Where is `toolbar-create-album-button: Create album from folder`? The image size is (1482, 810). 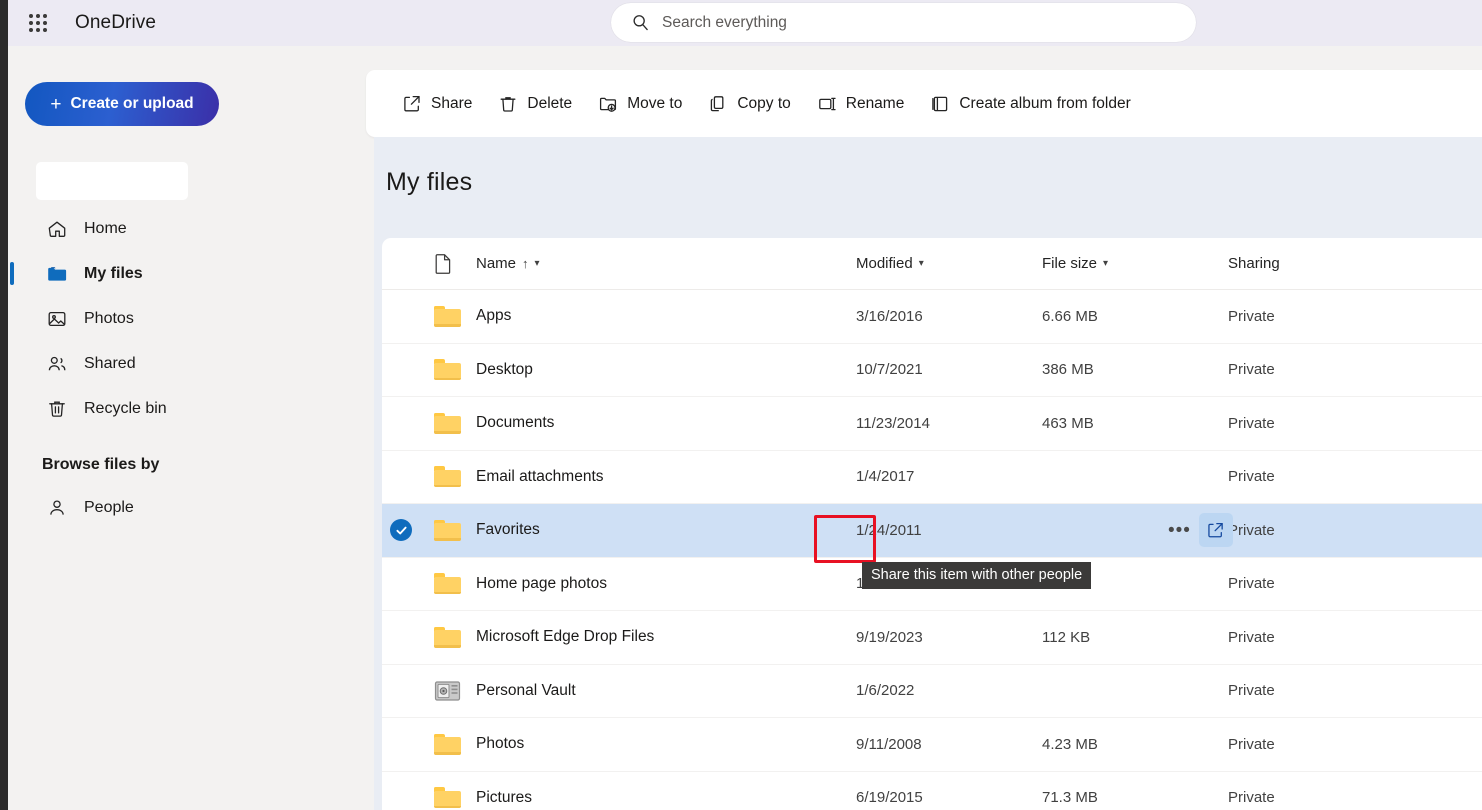 toolbar-create-album-button: Create album from folder is located at coordinates (1030, 104).